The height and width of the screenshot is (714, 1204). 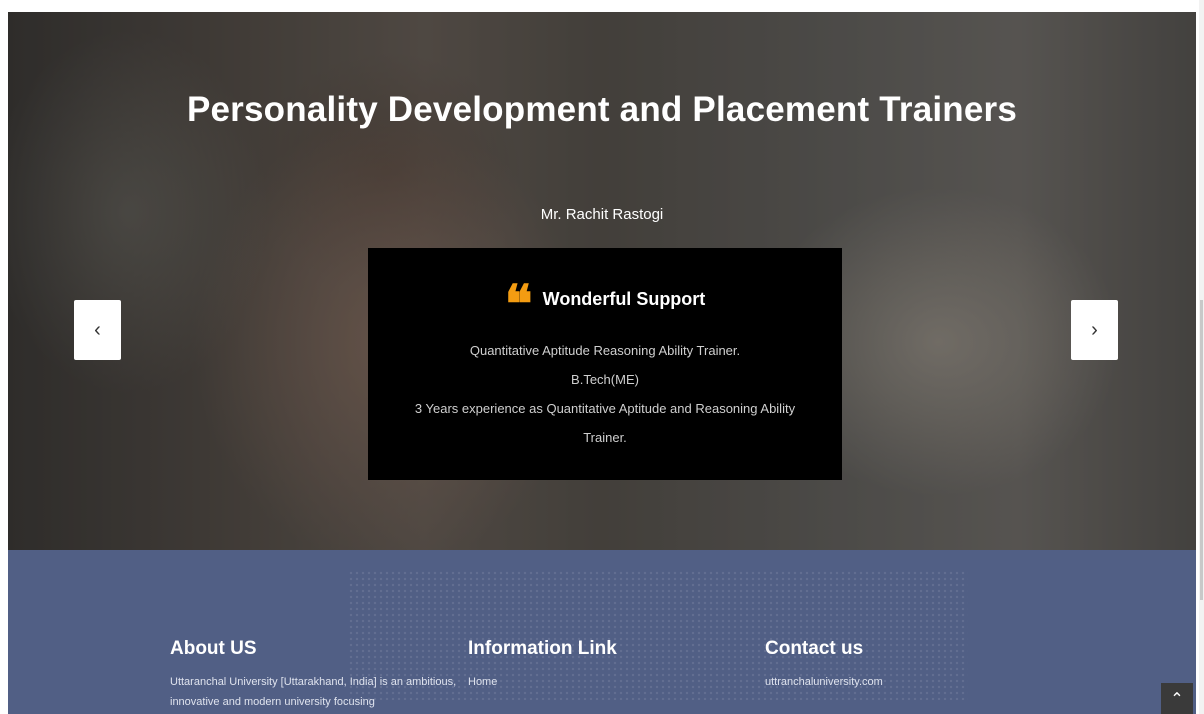 What do you see at coordinates (1201, 450) in the screenshot?
I see `scrollbar-thumb` at bounding box center [1201, 450].